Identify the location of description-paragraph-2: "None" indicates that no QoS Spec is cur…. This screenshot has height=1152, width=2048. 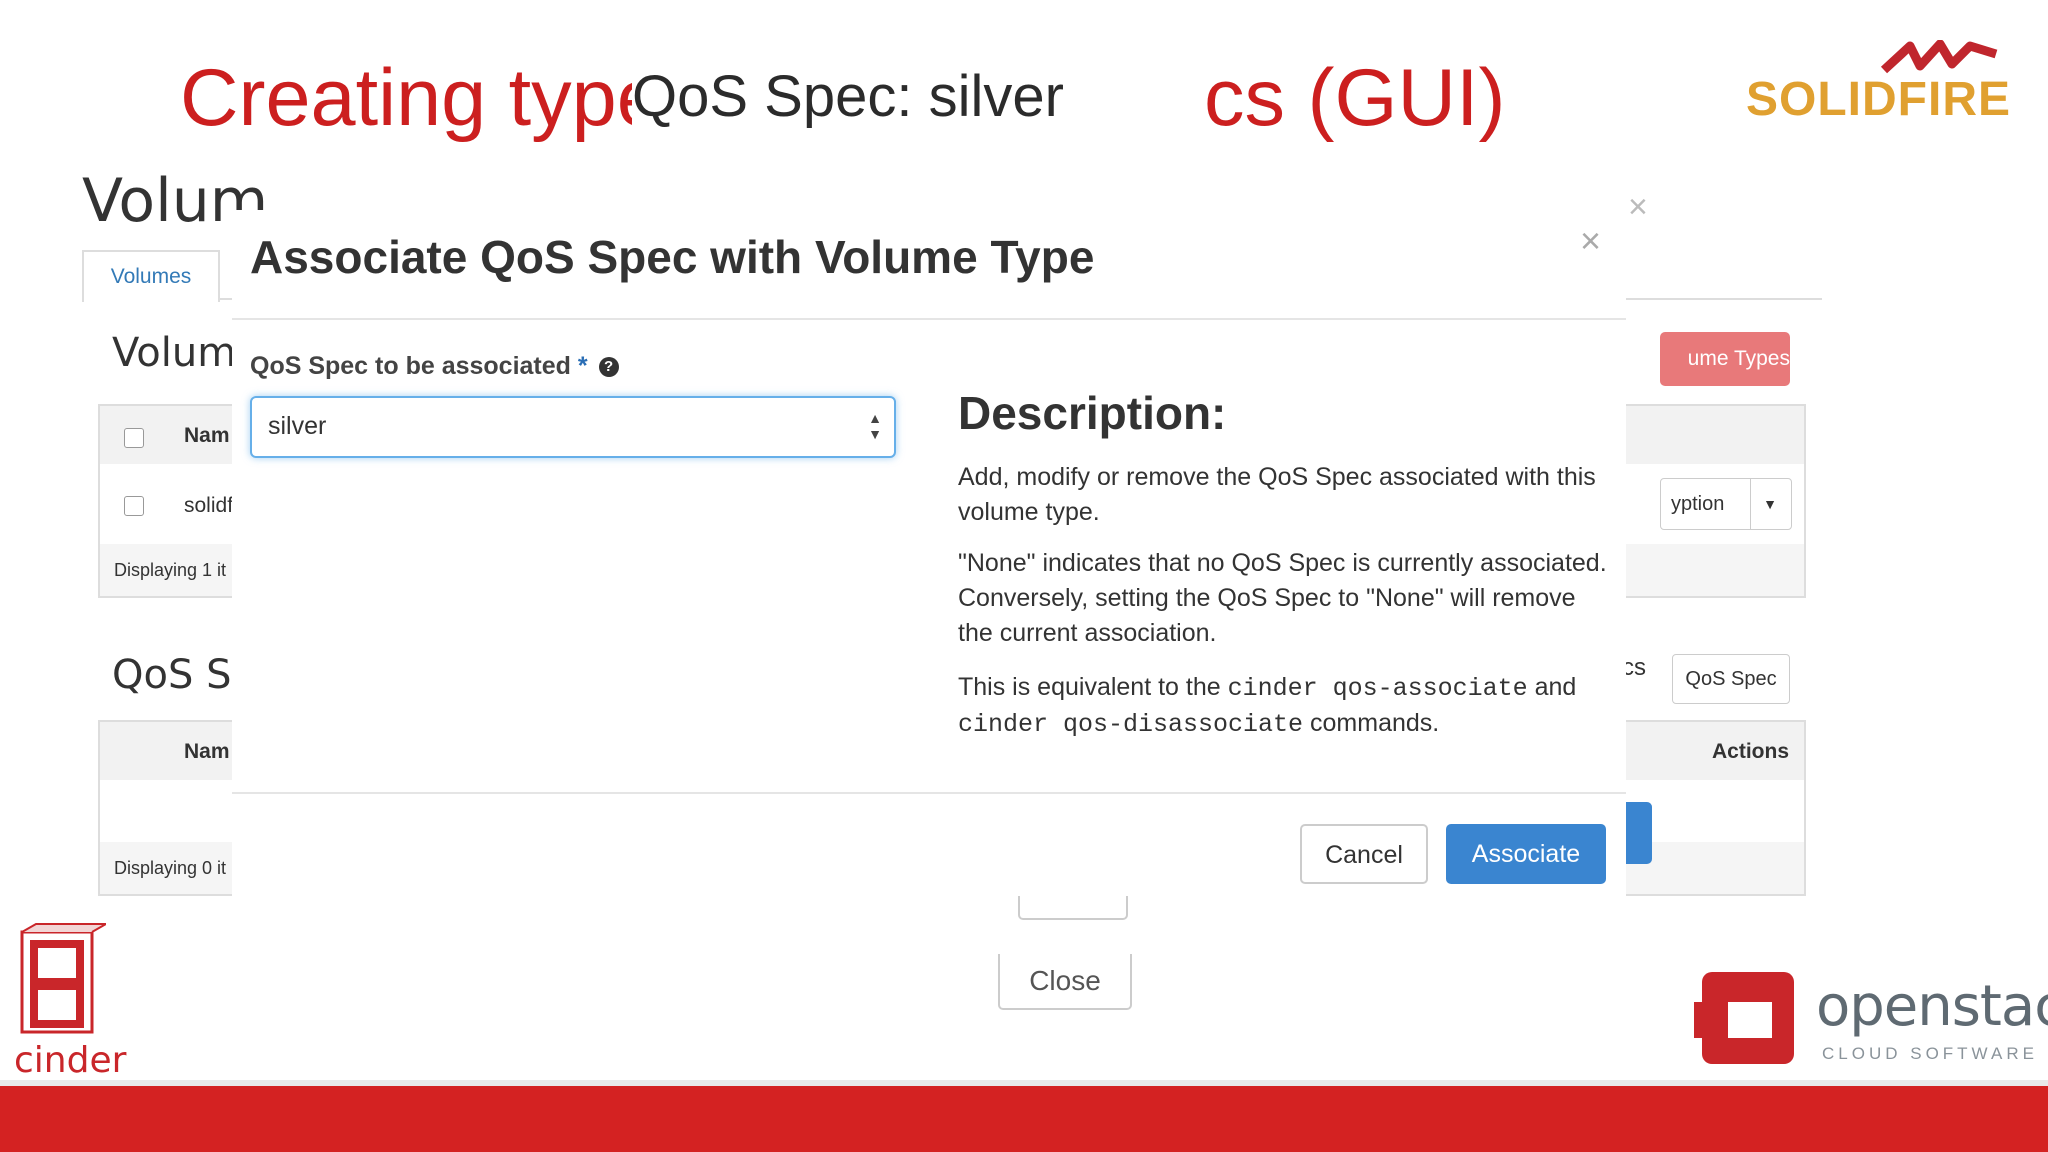
(1282, 598).